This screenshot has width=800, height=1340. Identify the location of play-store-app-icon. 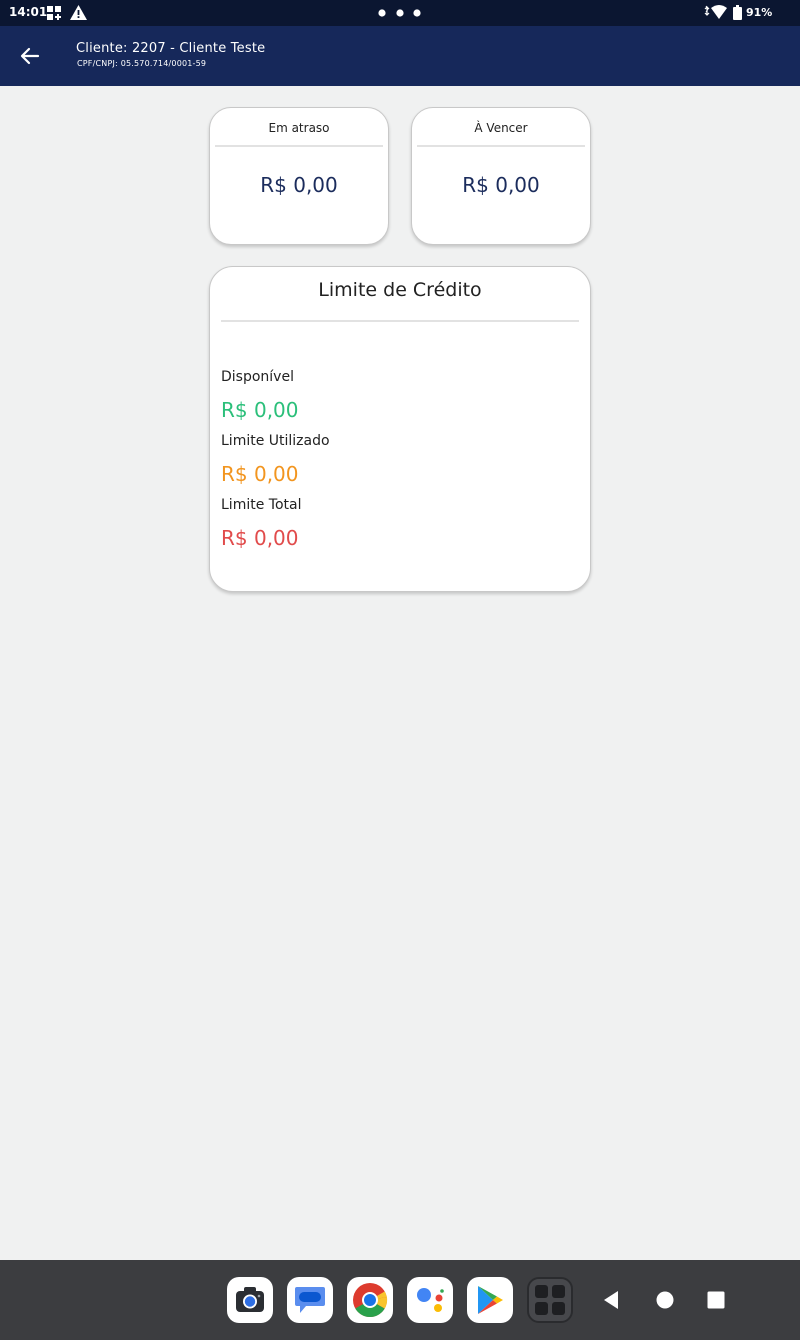
(490, 1300).